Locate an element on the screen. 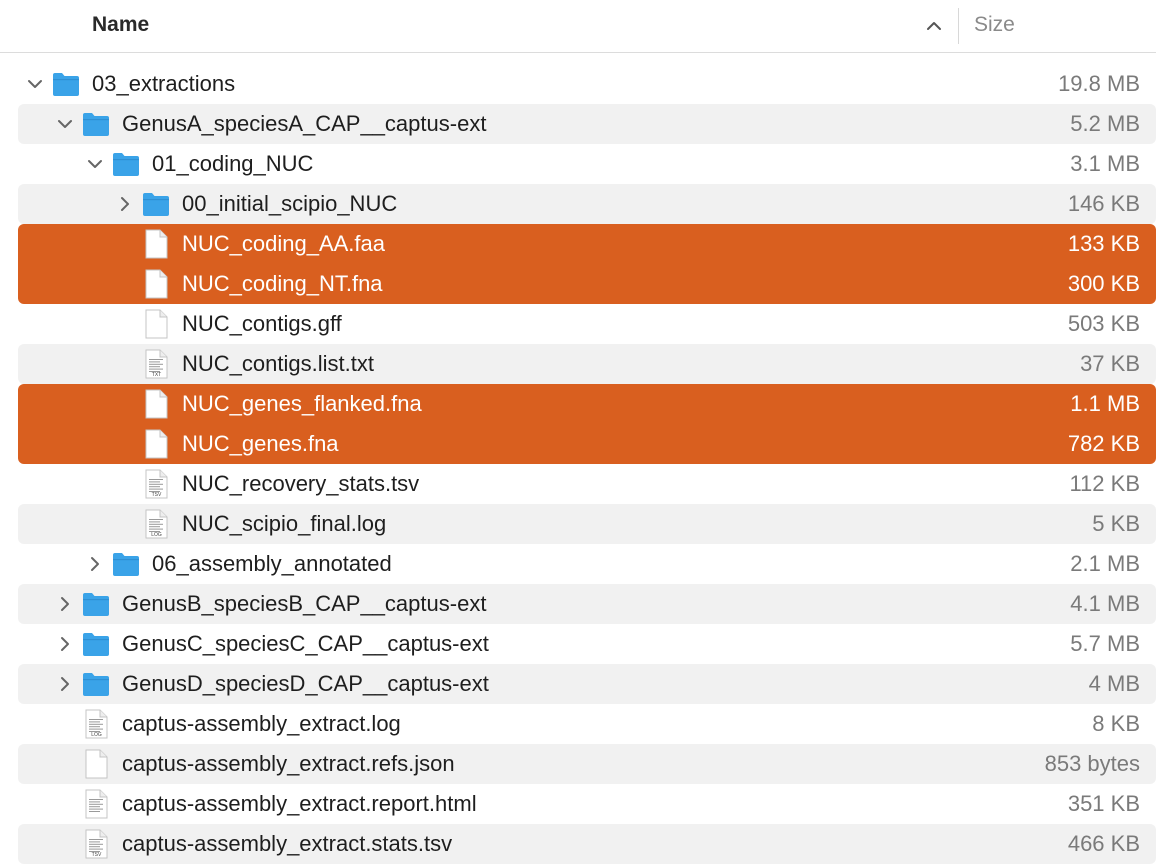  item-name: NUC_genes.fna is located at coordinates (260, 443).